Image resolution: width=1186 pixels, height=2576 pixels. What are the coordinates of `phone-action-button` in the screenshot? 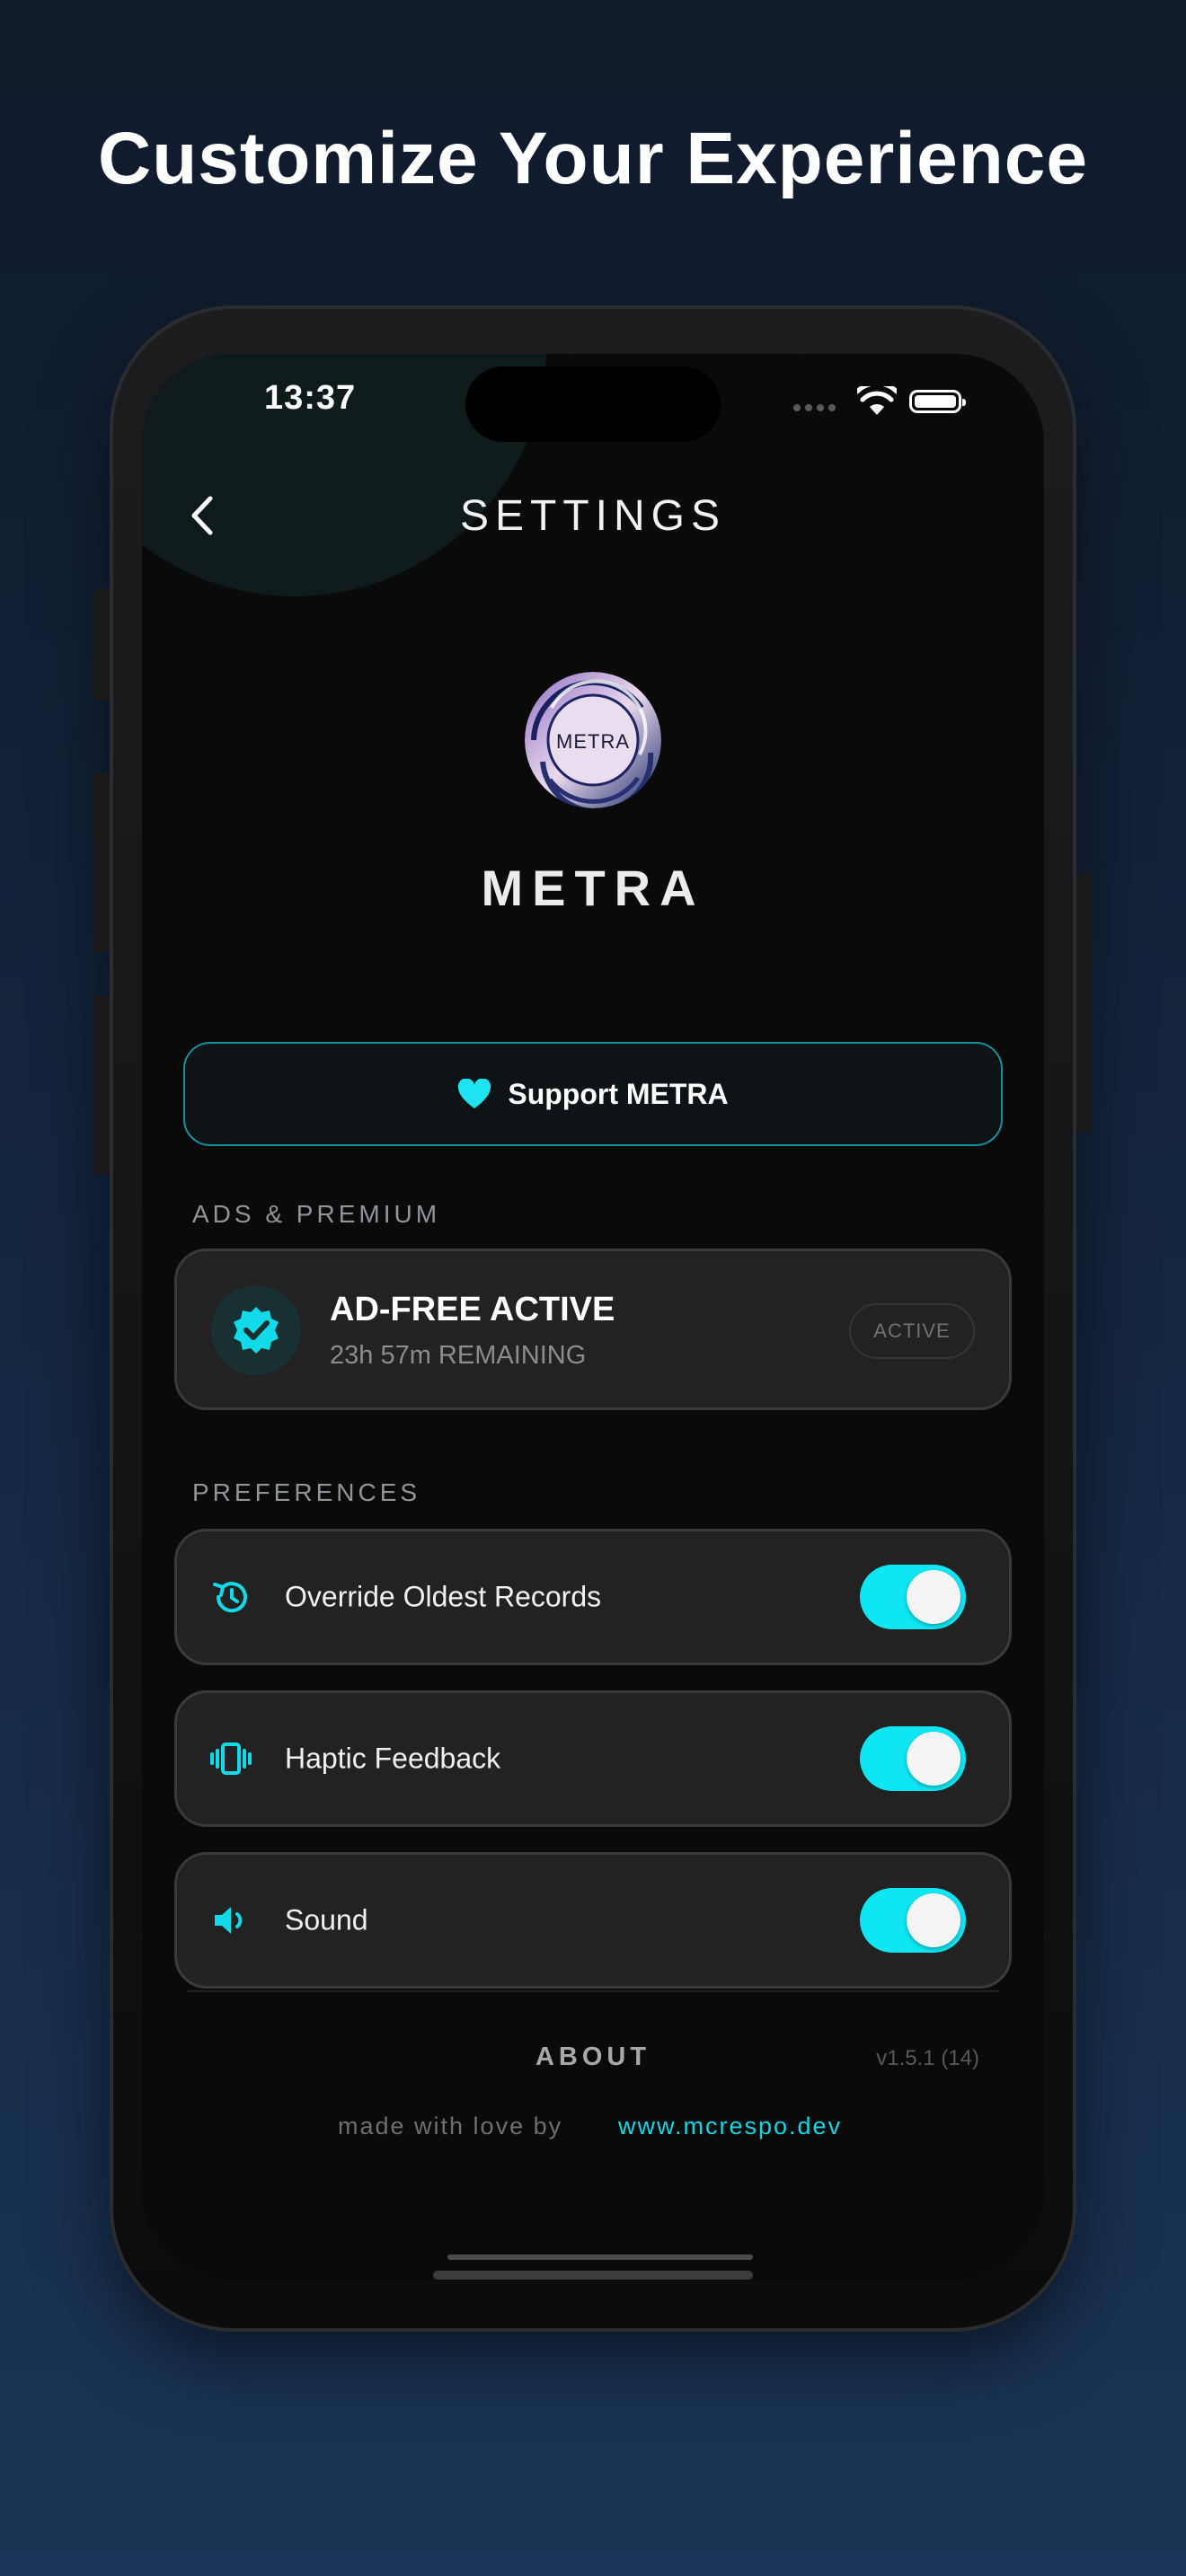 It's located at (101, 645).